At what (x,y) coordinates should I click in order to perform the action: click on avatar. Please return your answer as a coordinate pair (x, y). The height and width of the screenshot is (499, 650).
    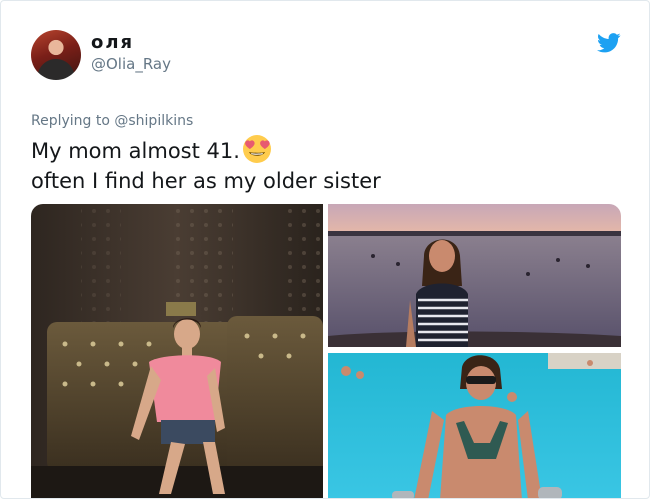
    Looking at the image, I should click on (56, 55).